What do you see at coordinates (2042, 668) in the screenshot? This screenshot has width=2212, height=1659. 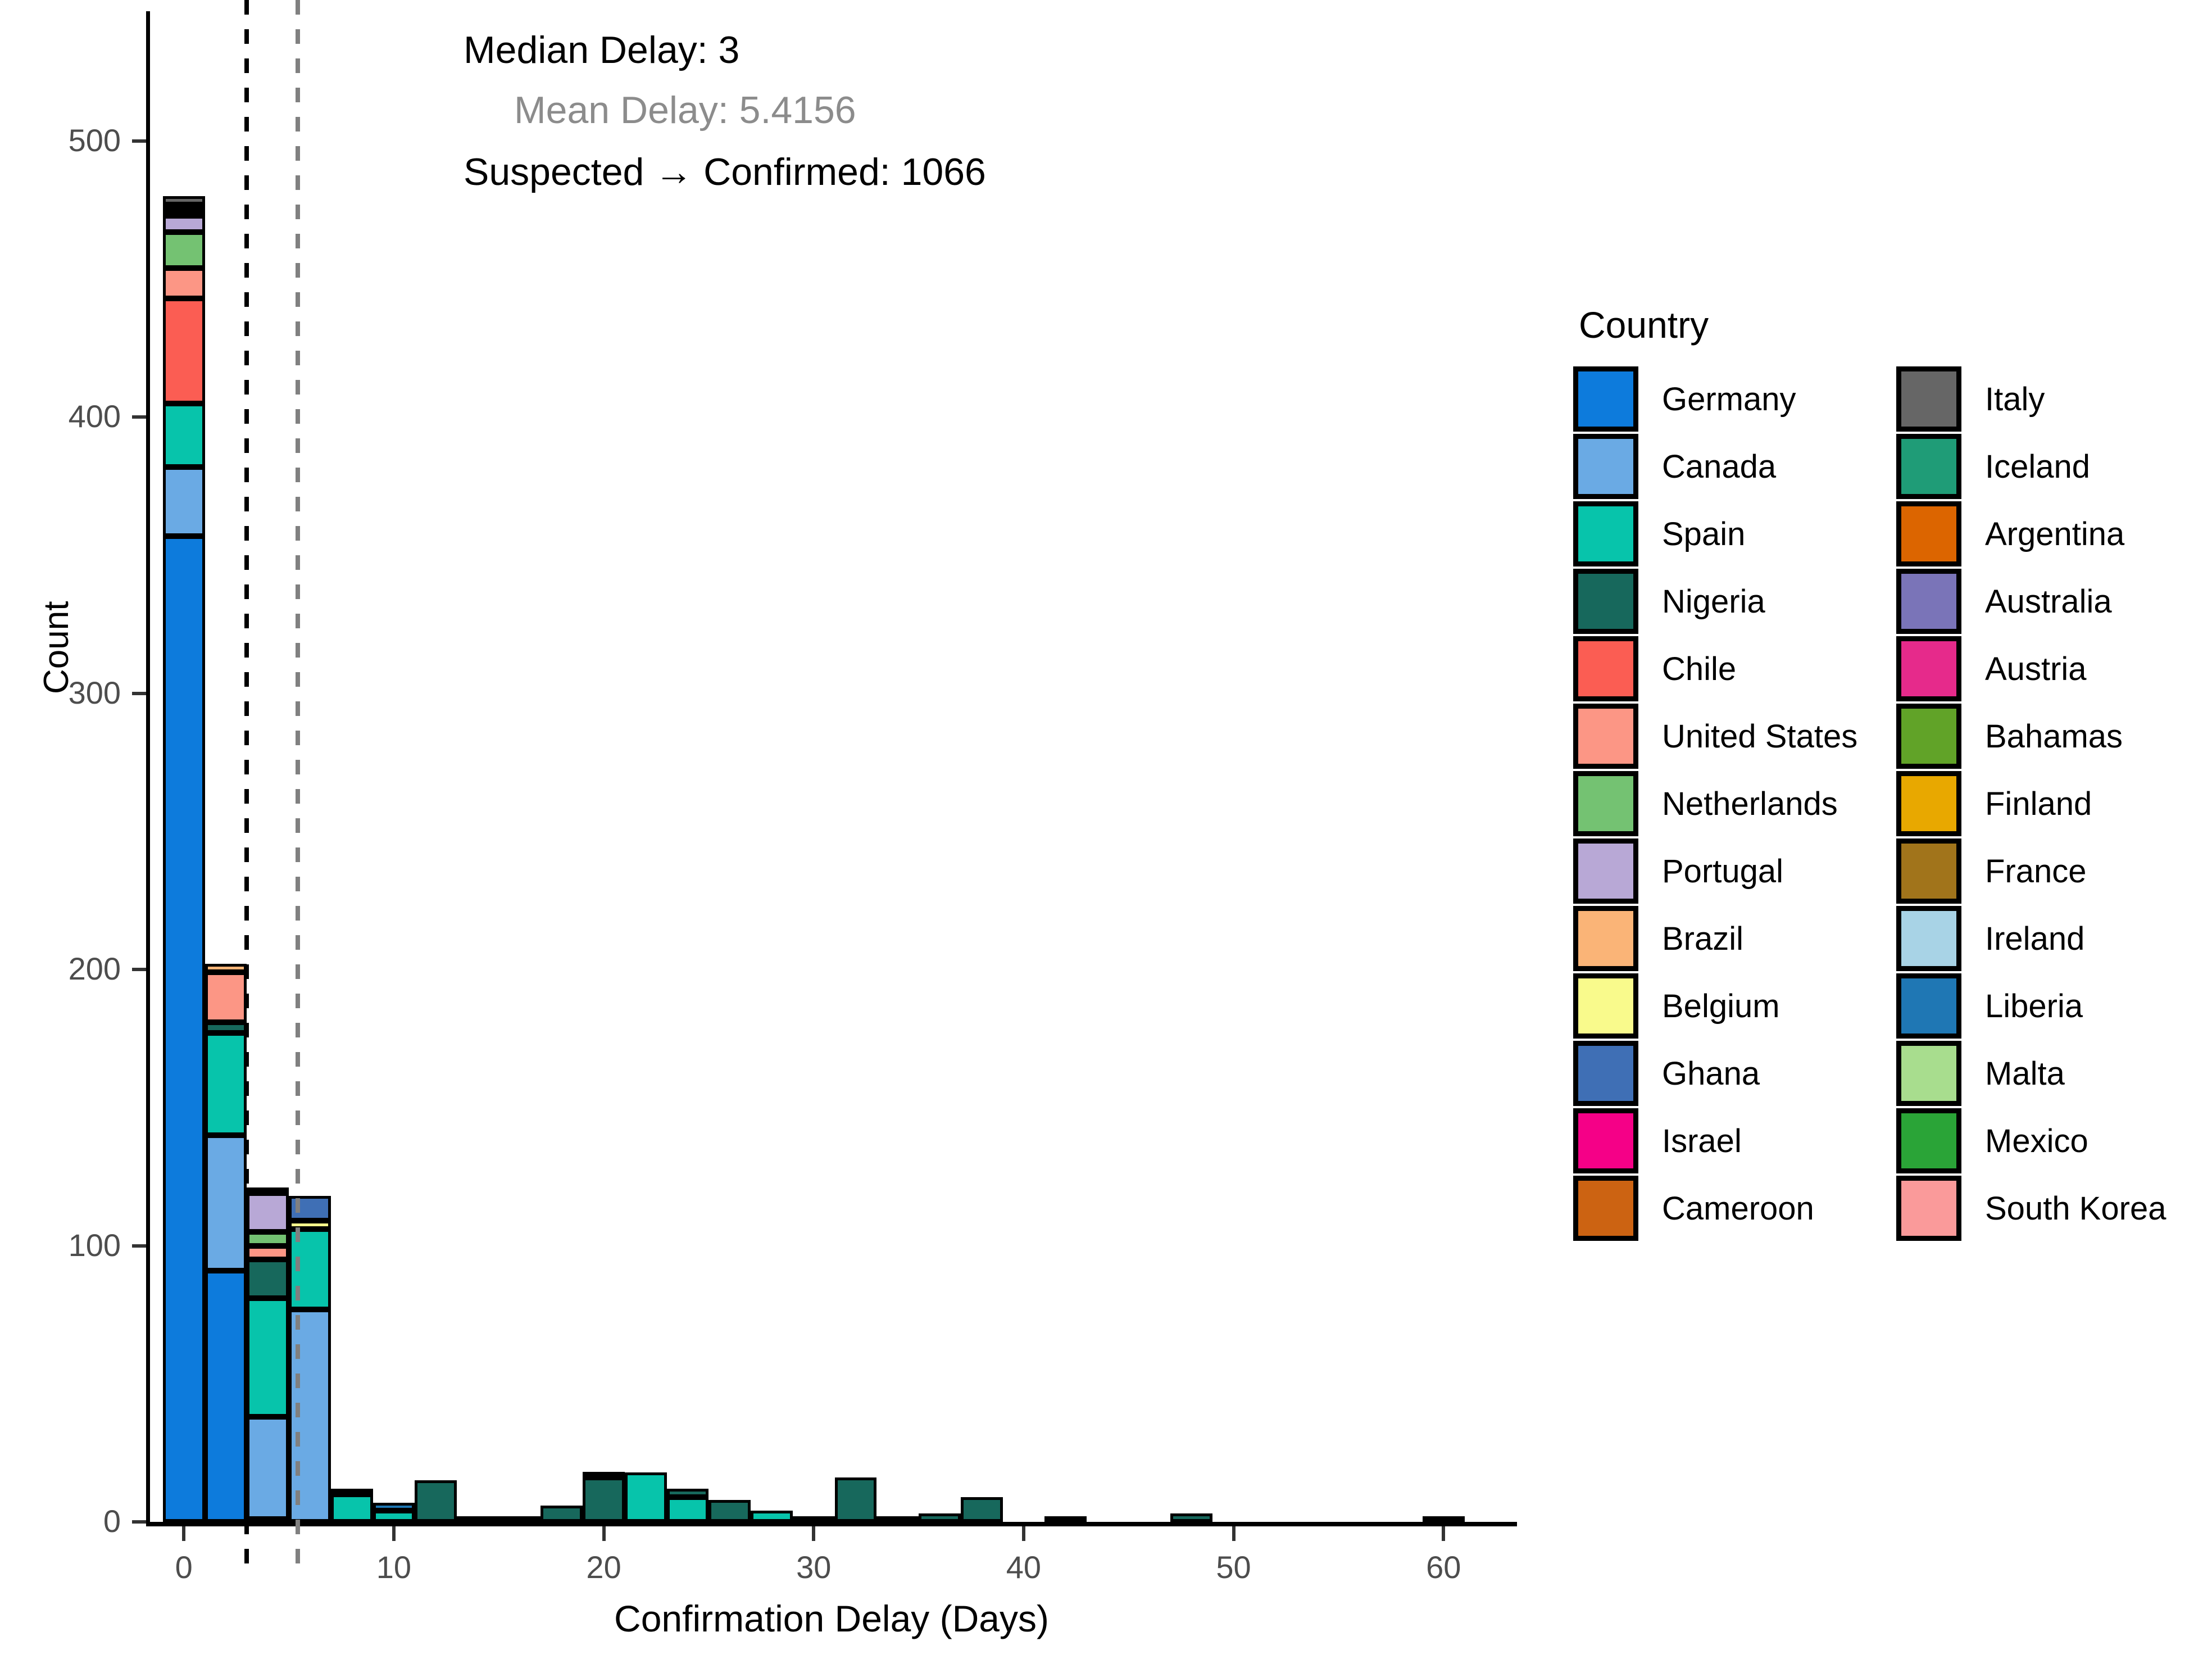 I see `legend-item: Austria` at bounding box center [2042, 668].